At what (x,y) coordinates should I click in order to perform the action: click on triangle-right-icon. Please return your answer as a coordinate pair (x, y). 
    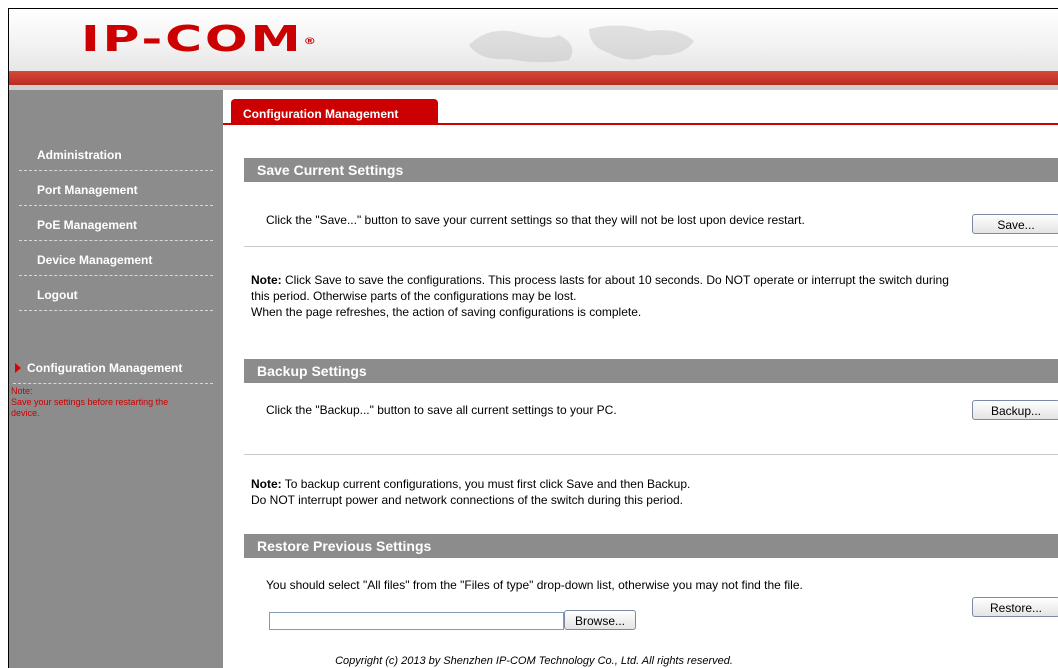
    Looking at the image, I should click on (18, 368).